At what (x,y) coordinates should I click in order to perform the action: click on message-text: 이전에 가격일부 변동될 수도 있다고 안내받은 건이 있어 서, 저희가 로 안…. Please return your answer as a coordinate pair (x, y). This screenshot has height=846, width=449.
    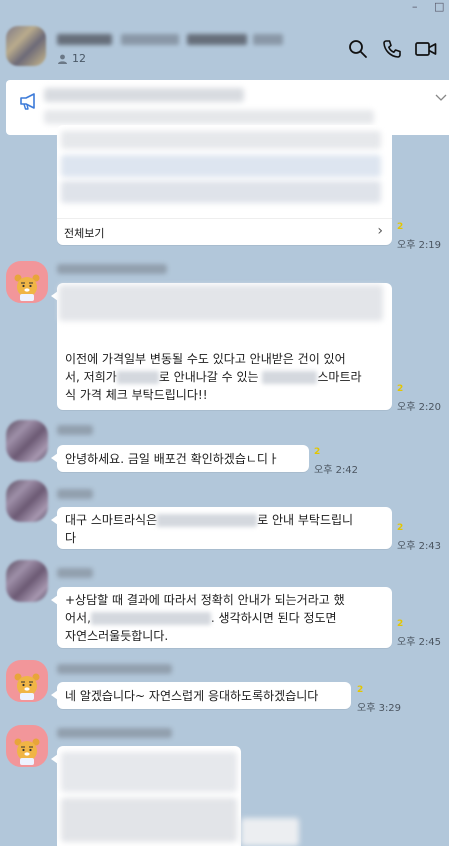
    Looking at the image, I should click on (213, 377).